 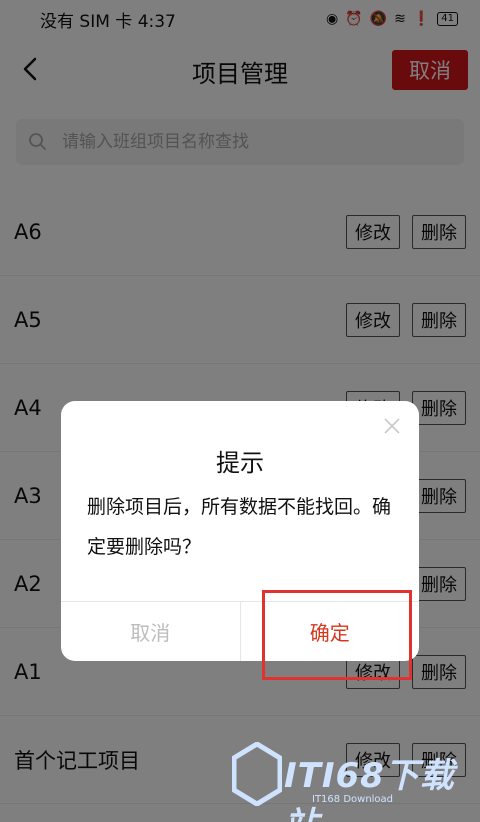 What do you see at coordinates (392, 426) in the screenshot?
I see `close-icon` at bounding box center [392, 426].